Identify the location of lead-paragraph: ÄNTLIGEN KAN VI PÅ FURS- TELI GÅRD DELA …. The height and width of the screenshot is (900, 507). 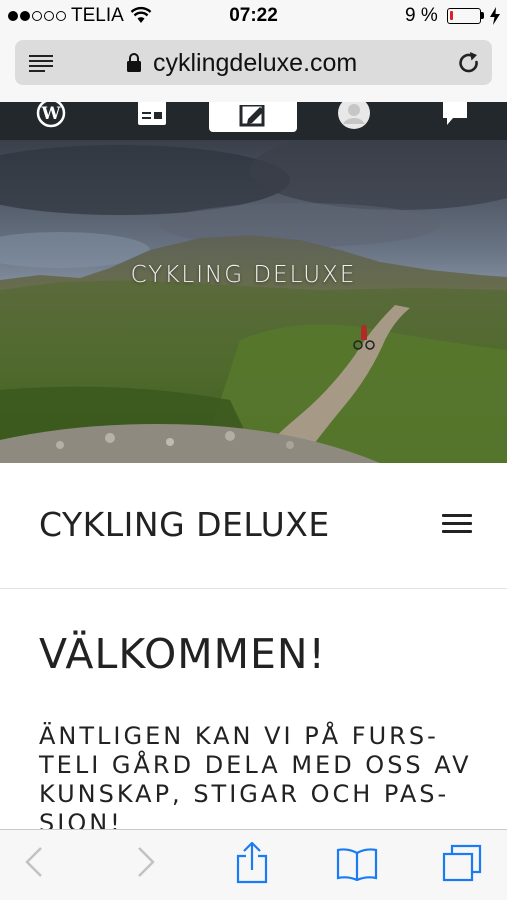
(255, 779).